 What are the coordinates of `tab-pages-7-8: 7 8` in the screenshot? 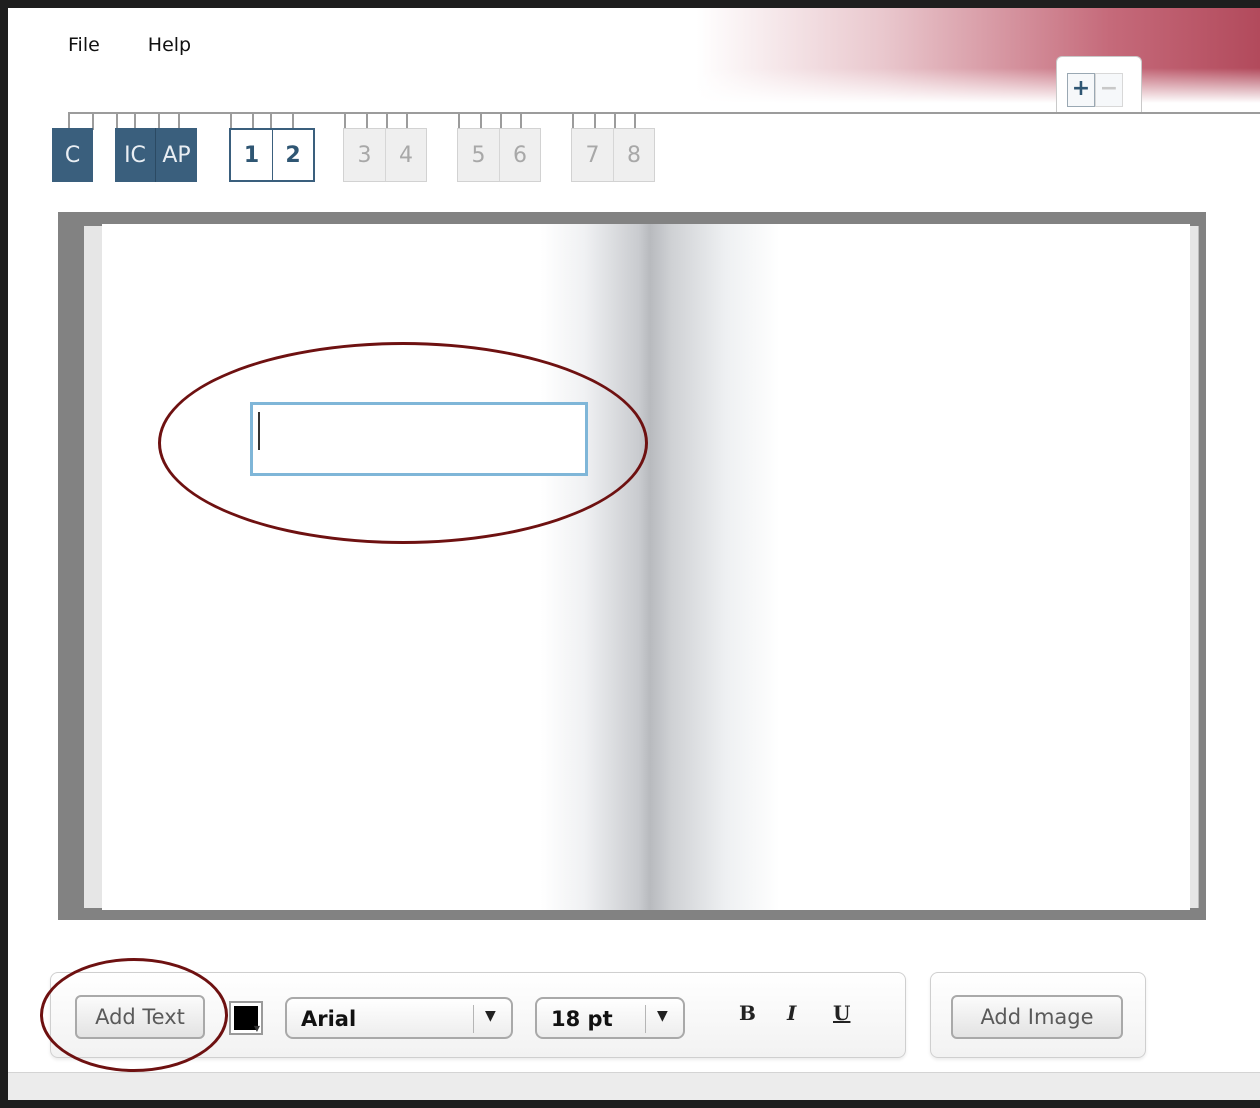 It's located at (613, 155).